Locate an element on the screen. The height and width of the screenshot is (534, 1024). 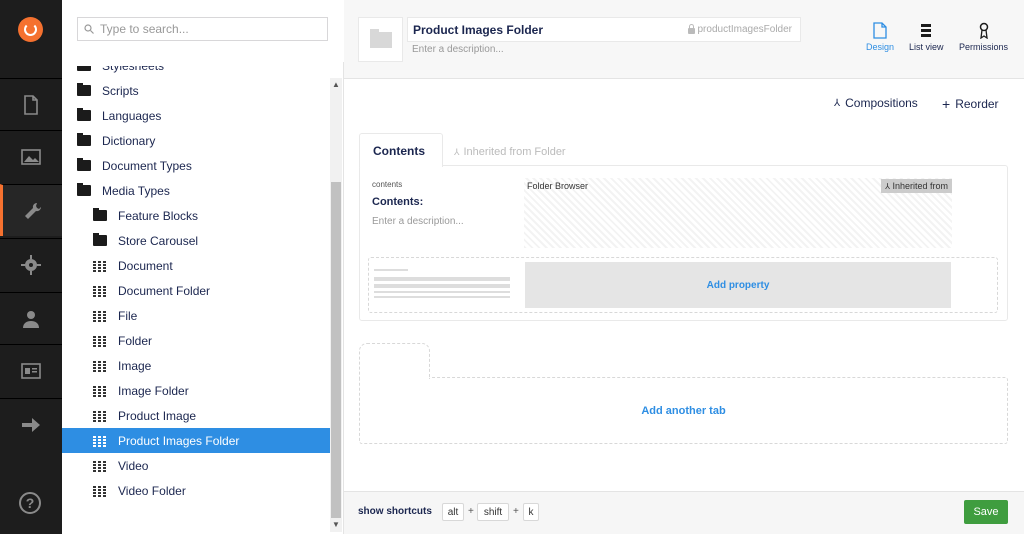
reorder-label: Reorder is located at coordinates (977, 104).